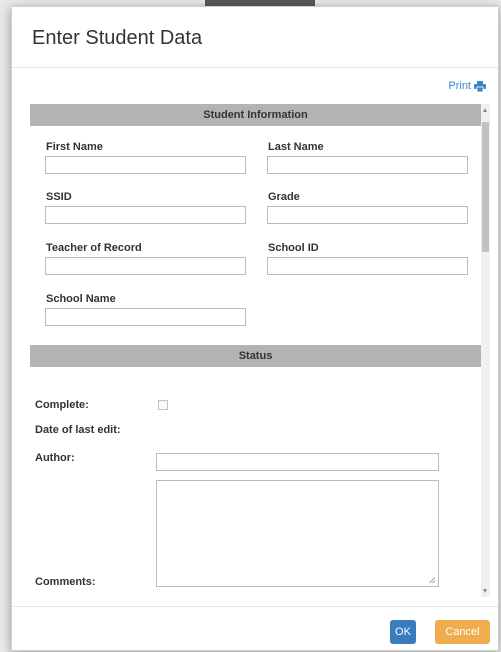  Describe the element at coordinates (62, 405) in the screenshot. I see `complete-label: Complete:` at that location.